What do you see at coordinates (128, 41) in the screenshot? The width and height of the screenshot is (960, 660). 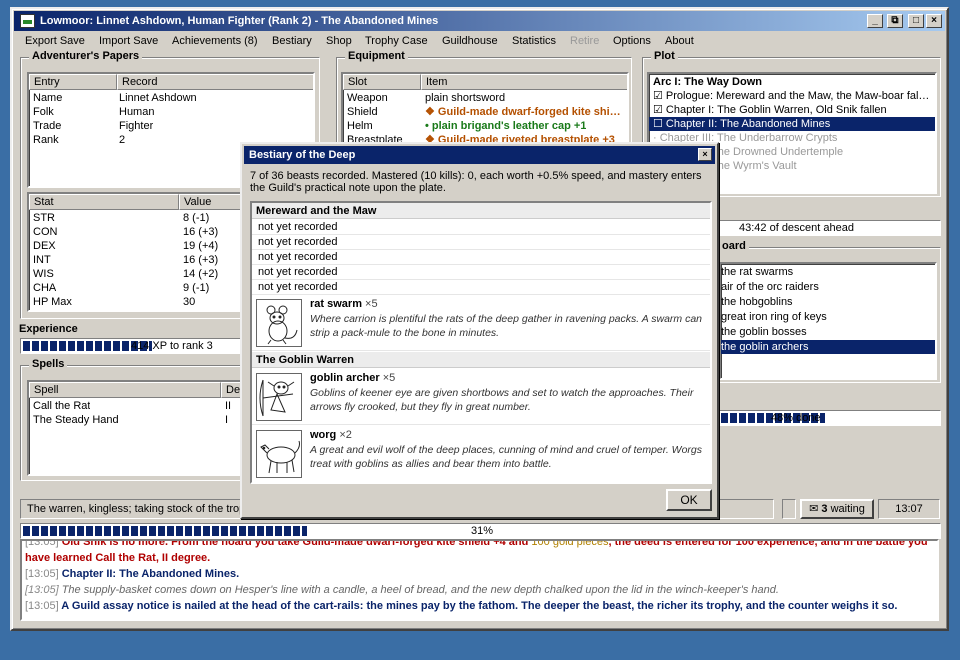 I see `menu-import-save: Import Save` at bounding box center [128, 41].